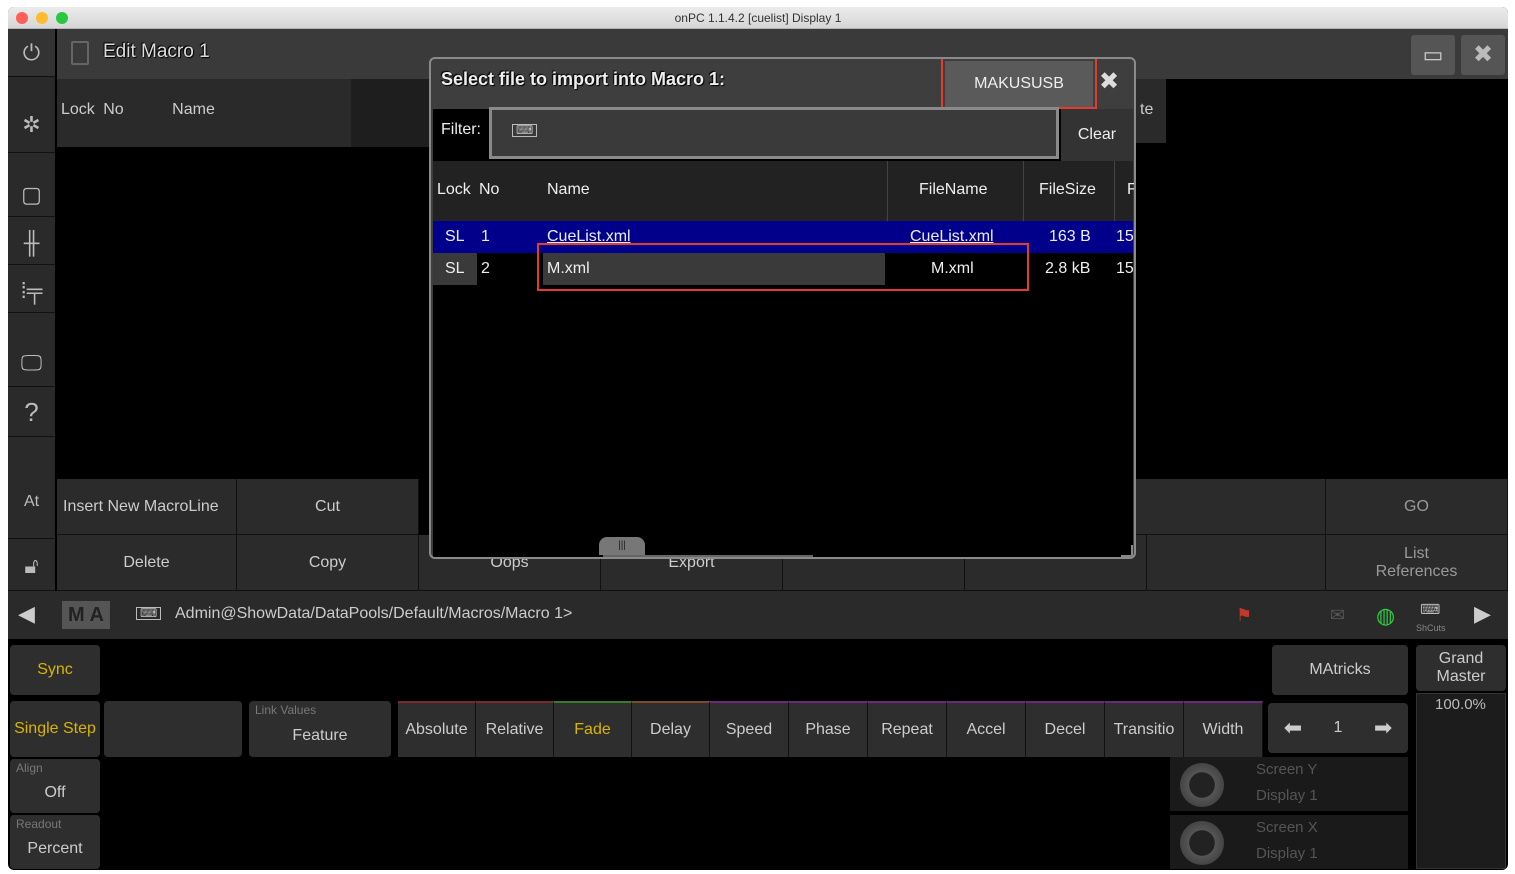  Describe the element at coordinates (173, 729) in the screenshot. I see `empty-feature-button` at that location.